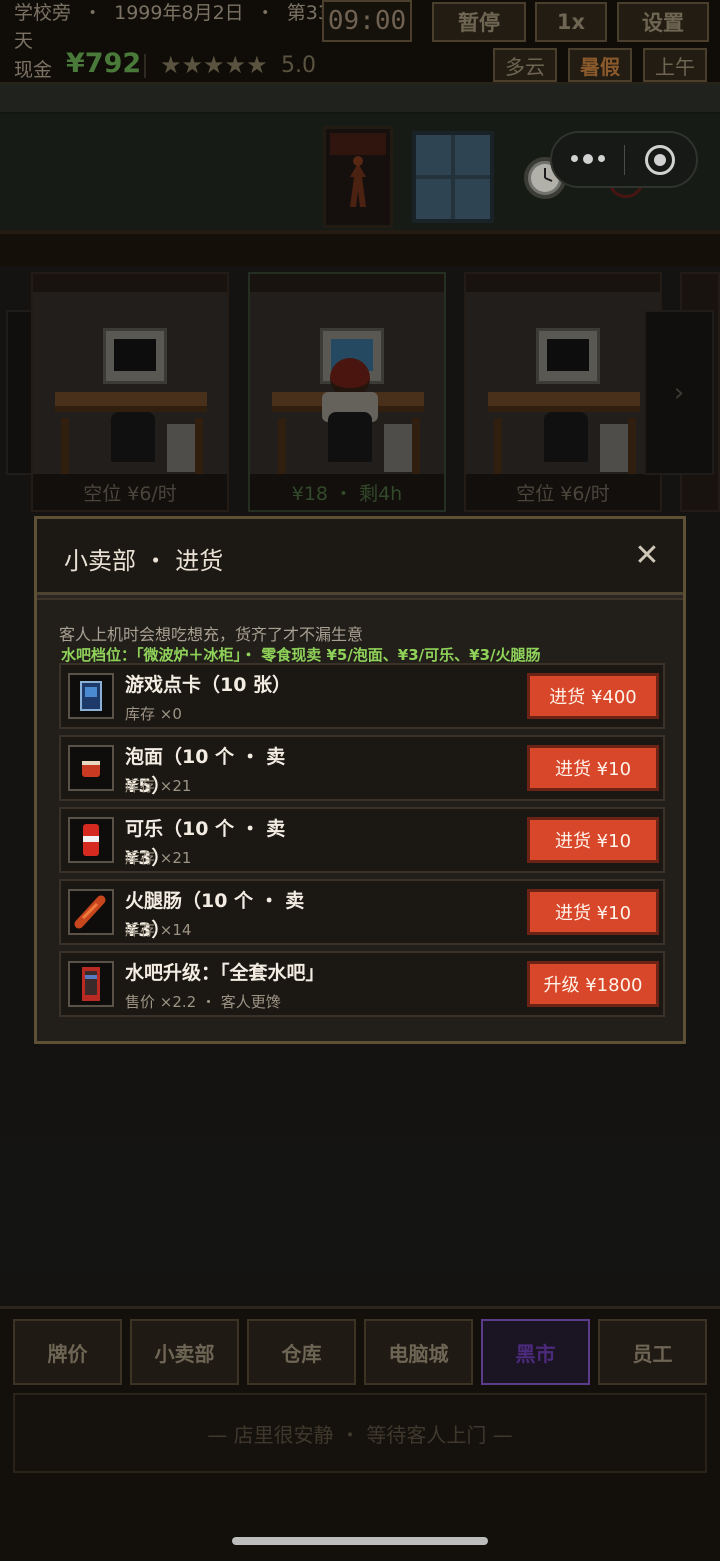 The width and height of the screenshot is (720, 1561). Describe the element at coordinates (600, 65) in the screenshot. I see `season-badge: 暑假` at that location.